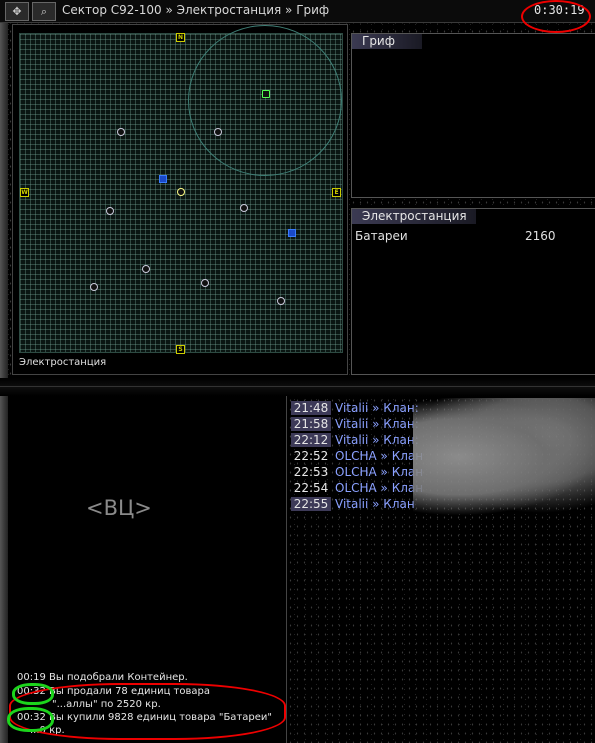 This screenshot has width=595, height=743. What do you see at coordinates (311, 456) in the screenshot?
I see `chat-time: 22:52` at bounding box center [311, 456].